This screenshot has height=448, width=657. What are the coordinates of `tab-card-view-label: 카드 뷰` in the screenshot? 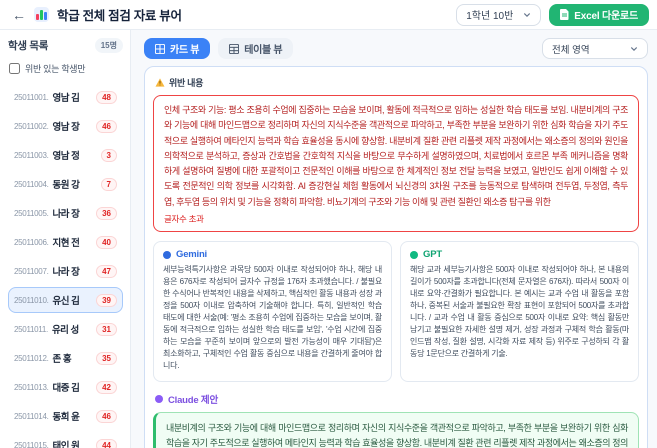 It's located at (185, 50).